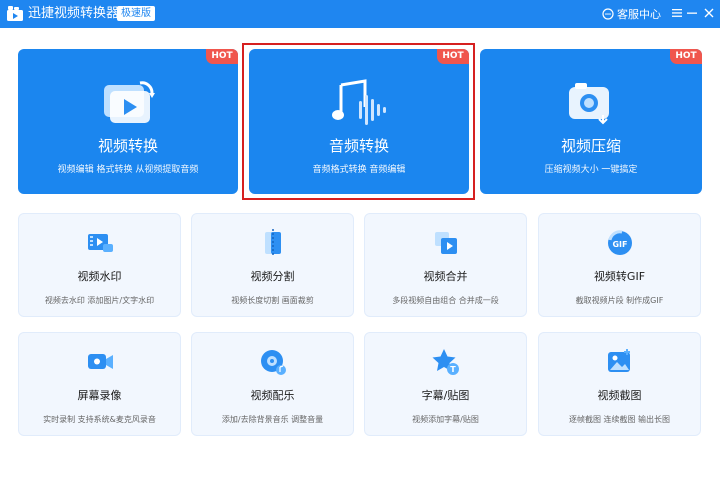  Describe the element at coordinates (358, 146) in the screenshot. I see `card-title: 音频转换` at that location.